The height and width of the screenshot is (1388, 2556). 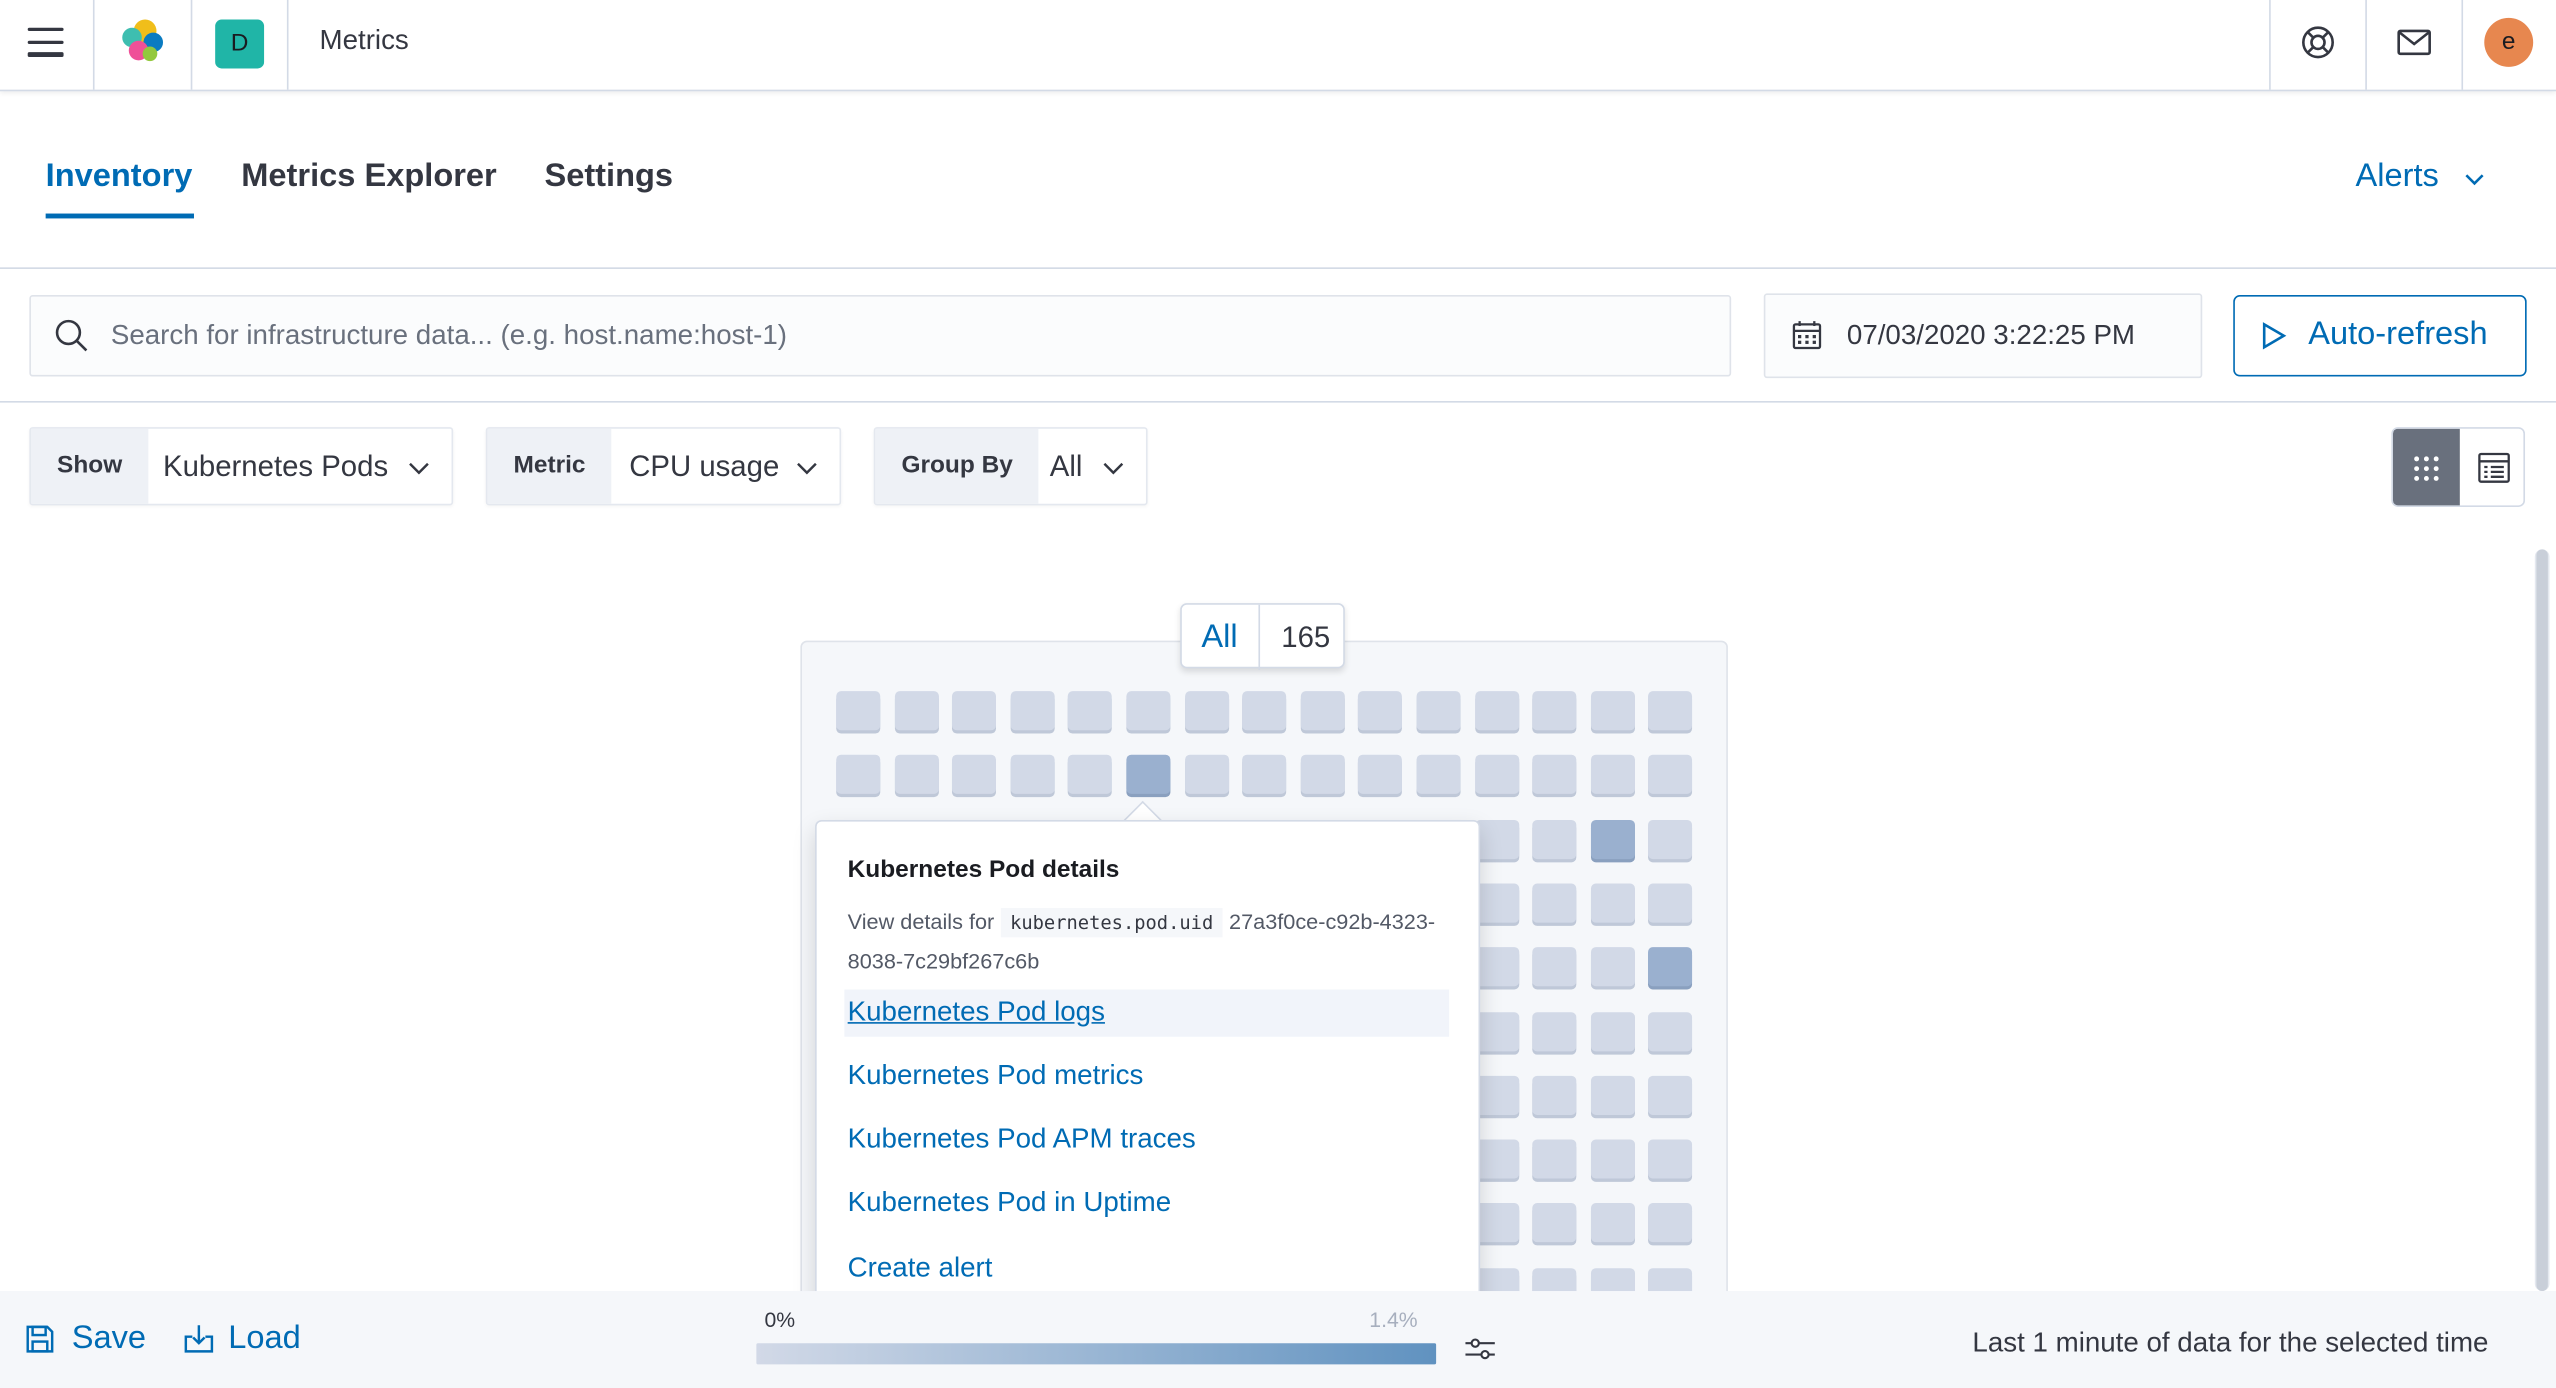 I want to click on scrollbar-thumb, so click(x=2542, y=920).